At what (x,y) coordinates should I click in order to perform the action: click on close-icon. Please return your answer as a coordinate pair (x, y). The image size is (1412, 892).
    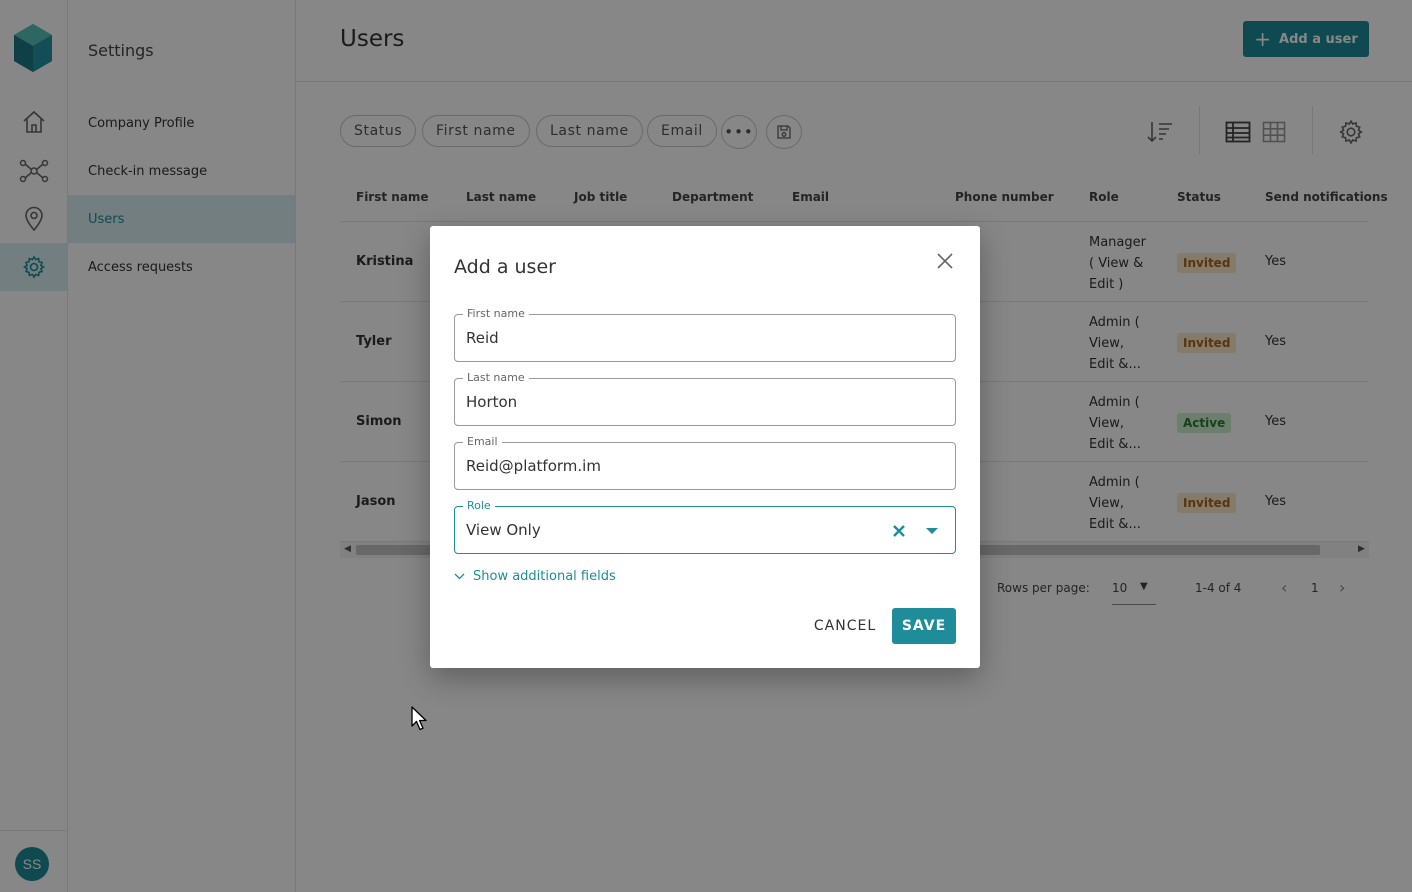
    Looking at the image, I should click on (945, 261).